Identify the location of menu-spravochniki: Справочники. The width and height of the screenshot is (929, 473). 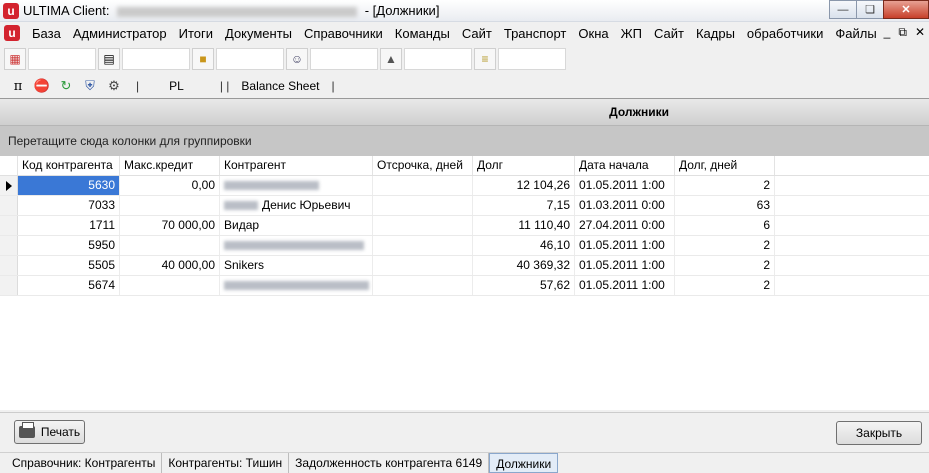
(343, 33).